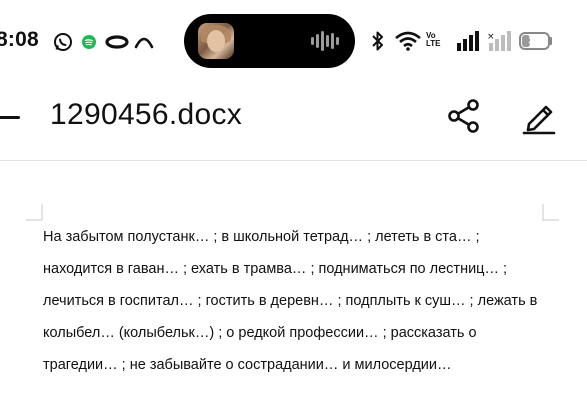 The height and width of the screenshot is (419, 587). I want to click on wifi-icon, so click(408, 41).